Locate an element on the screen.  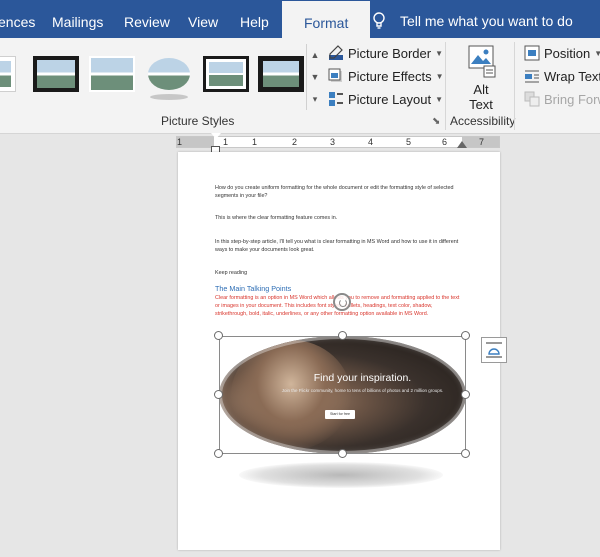
tab-mailings: Mailings is located at coordinates (77, 21).